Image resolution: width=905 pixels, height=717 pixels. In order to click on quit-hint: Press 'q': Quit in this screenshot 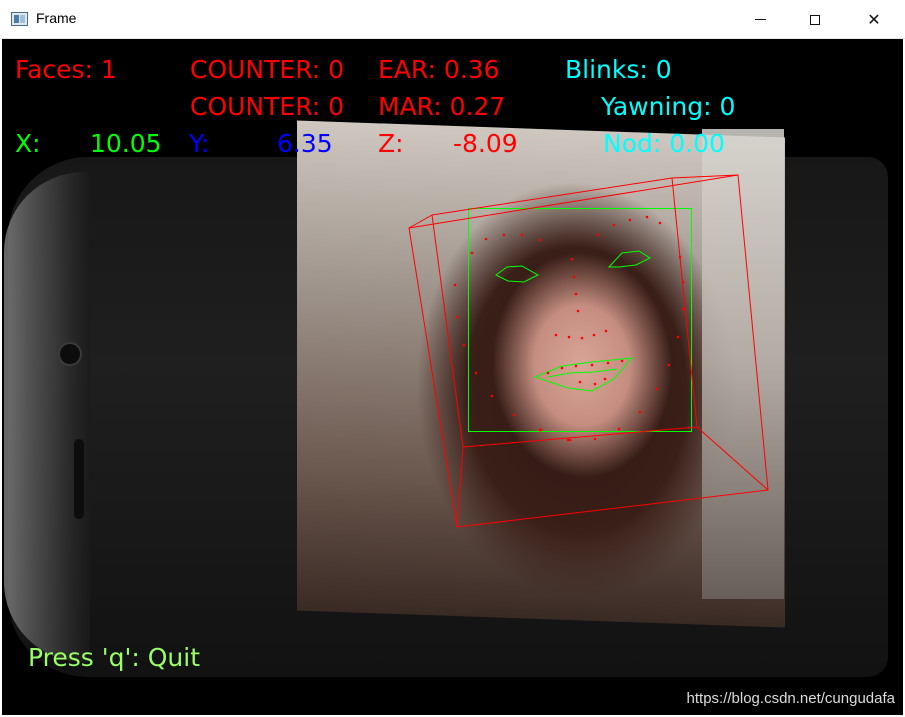, I will do `click(114, 657)`.